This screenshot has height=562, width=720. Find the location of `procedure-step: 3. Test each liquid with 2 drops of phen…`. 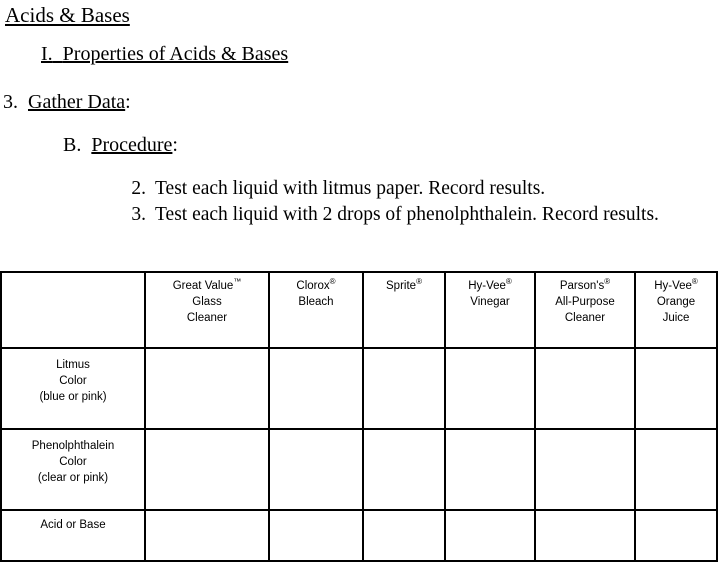

procedure-step: 3. Test each liquid with 2 drops of phen… is located at coordinates (420, 215).